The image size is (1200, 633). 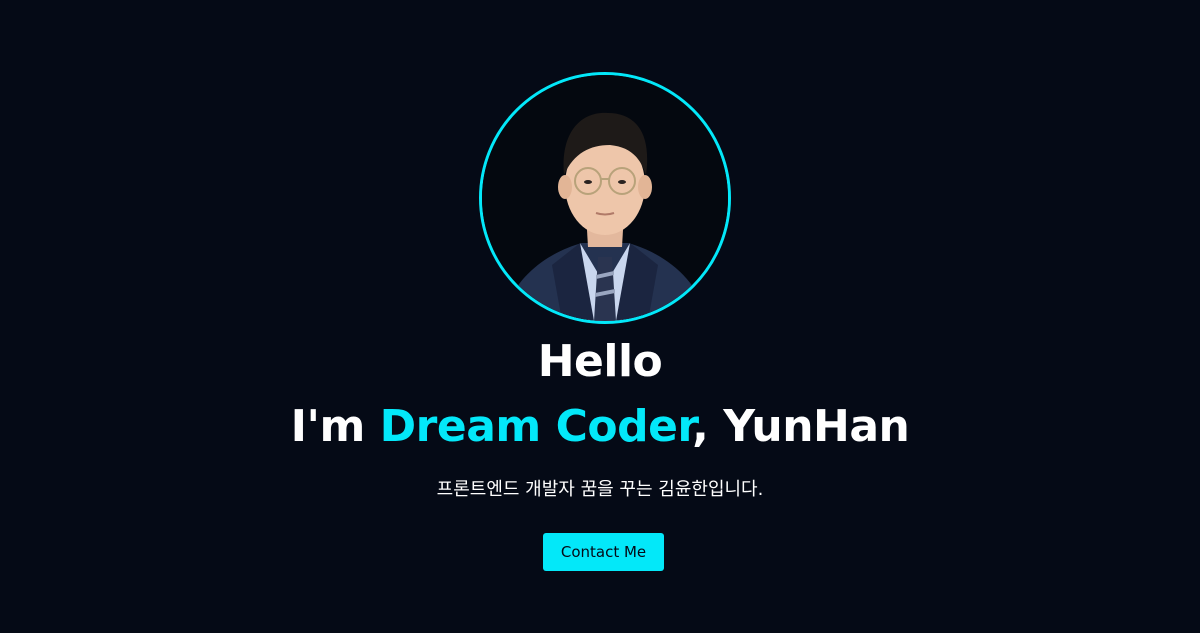 I want to click on intro-heading: I'm Dream Coder, YunHan, so click(x=600, y=427).